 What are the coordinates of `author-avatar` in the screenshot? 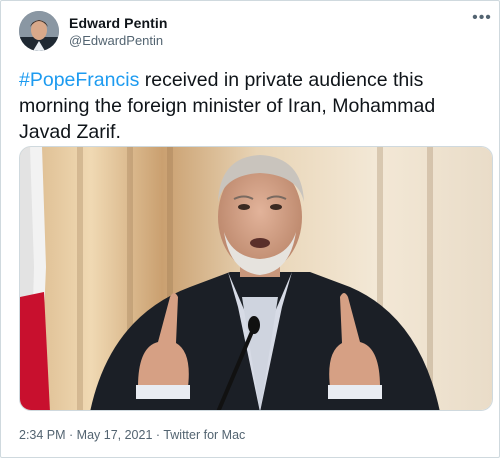 It's located at (39, 31).